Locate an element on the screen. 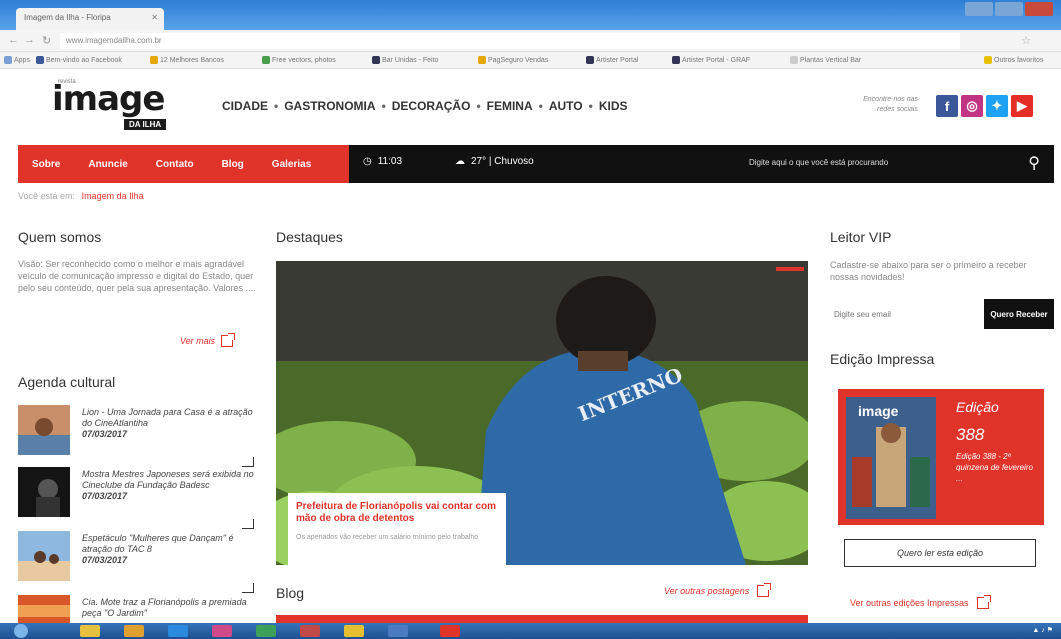  facebook-icon: f is located at coordinates (947, 106).